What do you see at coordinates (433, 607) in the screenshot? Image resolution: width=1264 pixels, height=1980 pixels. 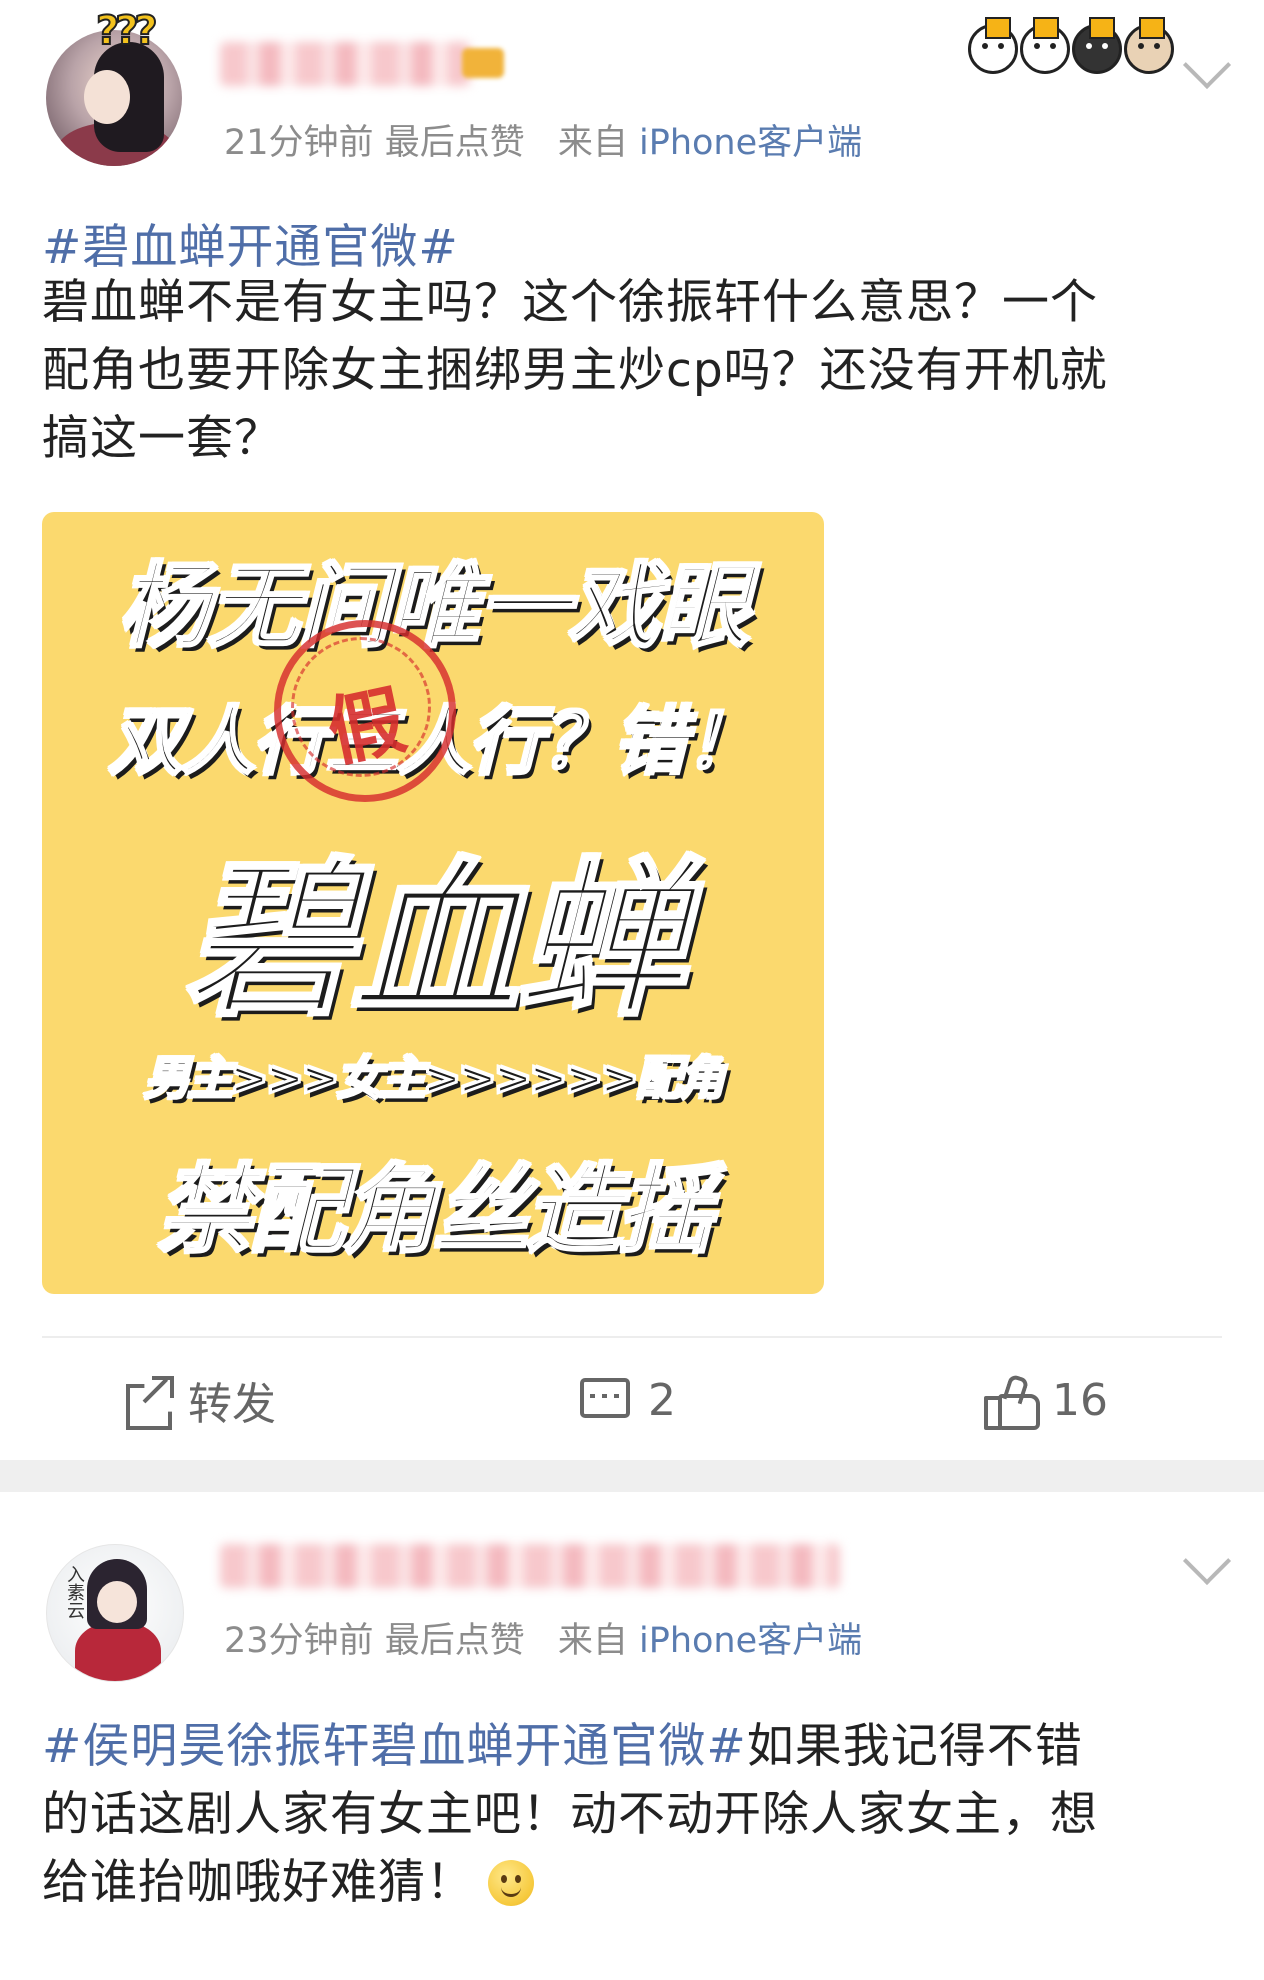 I see `poster-line-1: 杨无间唯一戏眼` at bounding box center [433, 607].